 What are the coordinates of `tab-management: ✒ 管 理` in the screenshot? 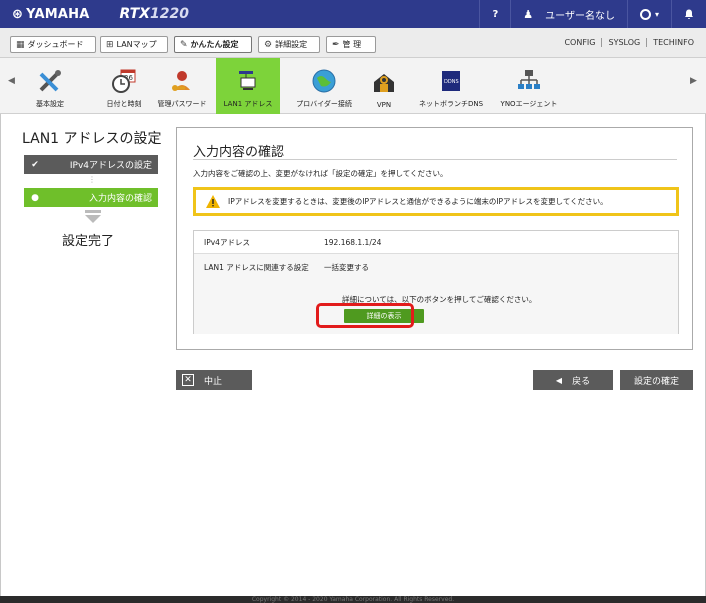 It's located at (351, 44).